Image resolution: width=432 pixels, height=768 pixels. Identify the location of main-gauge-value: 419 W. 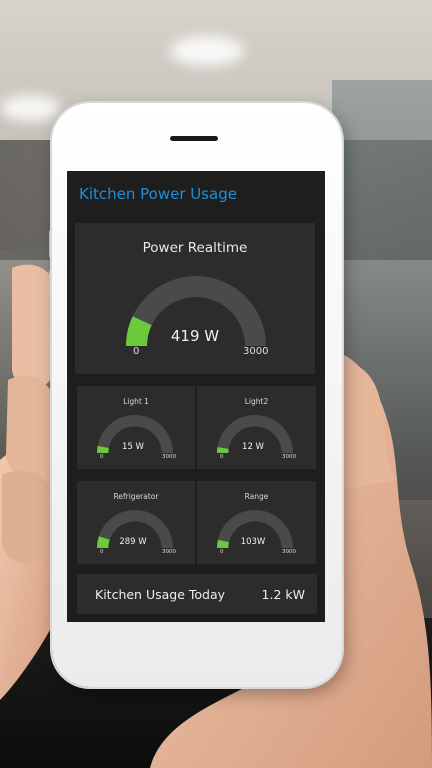
(195, 336).